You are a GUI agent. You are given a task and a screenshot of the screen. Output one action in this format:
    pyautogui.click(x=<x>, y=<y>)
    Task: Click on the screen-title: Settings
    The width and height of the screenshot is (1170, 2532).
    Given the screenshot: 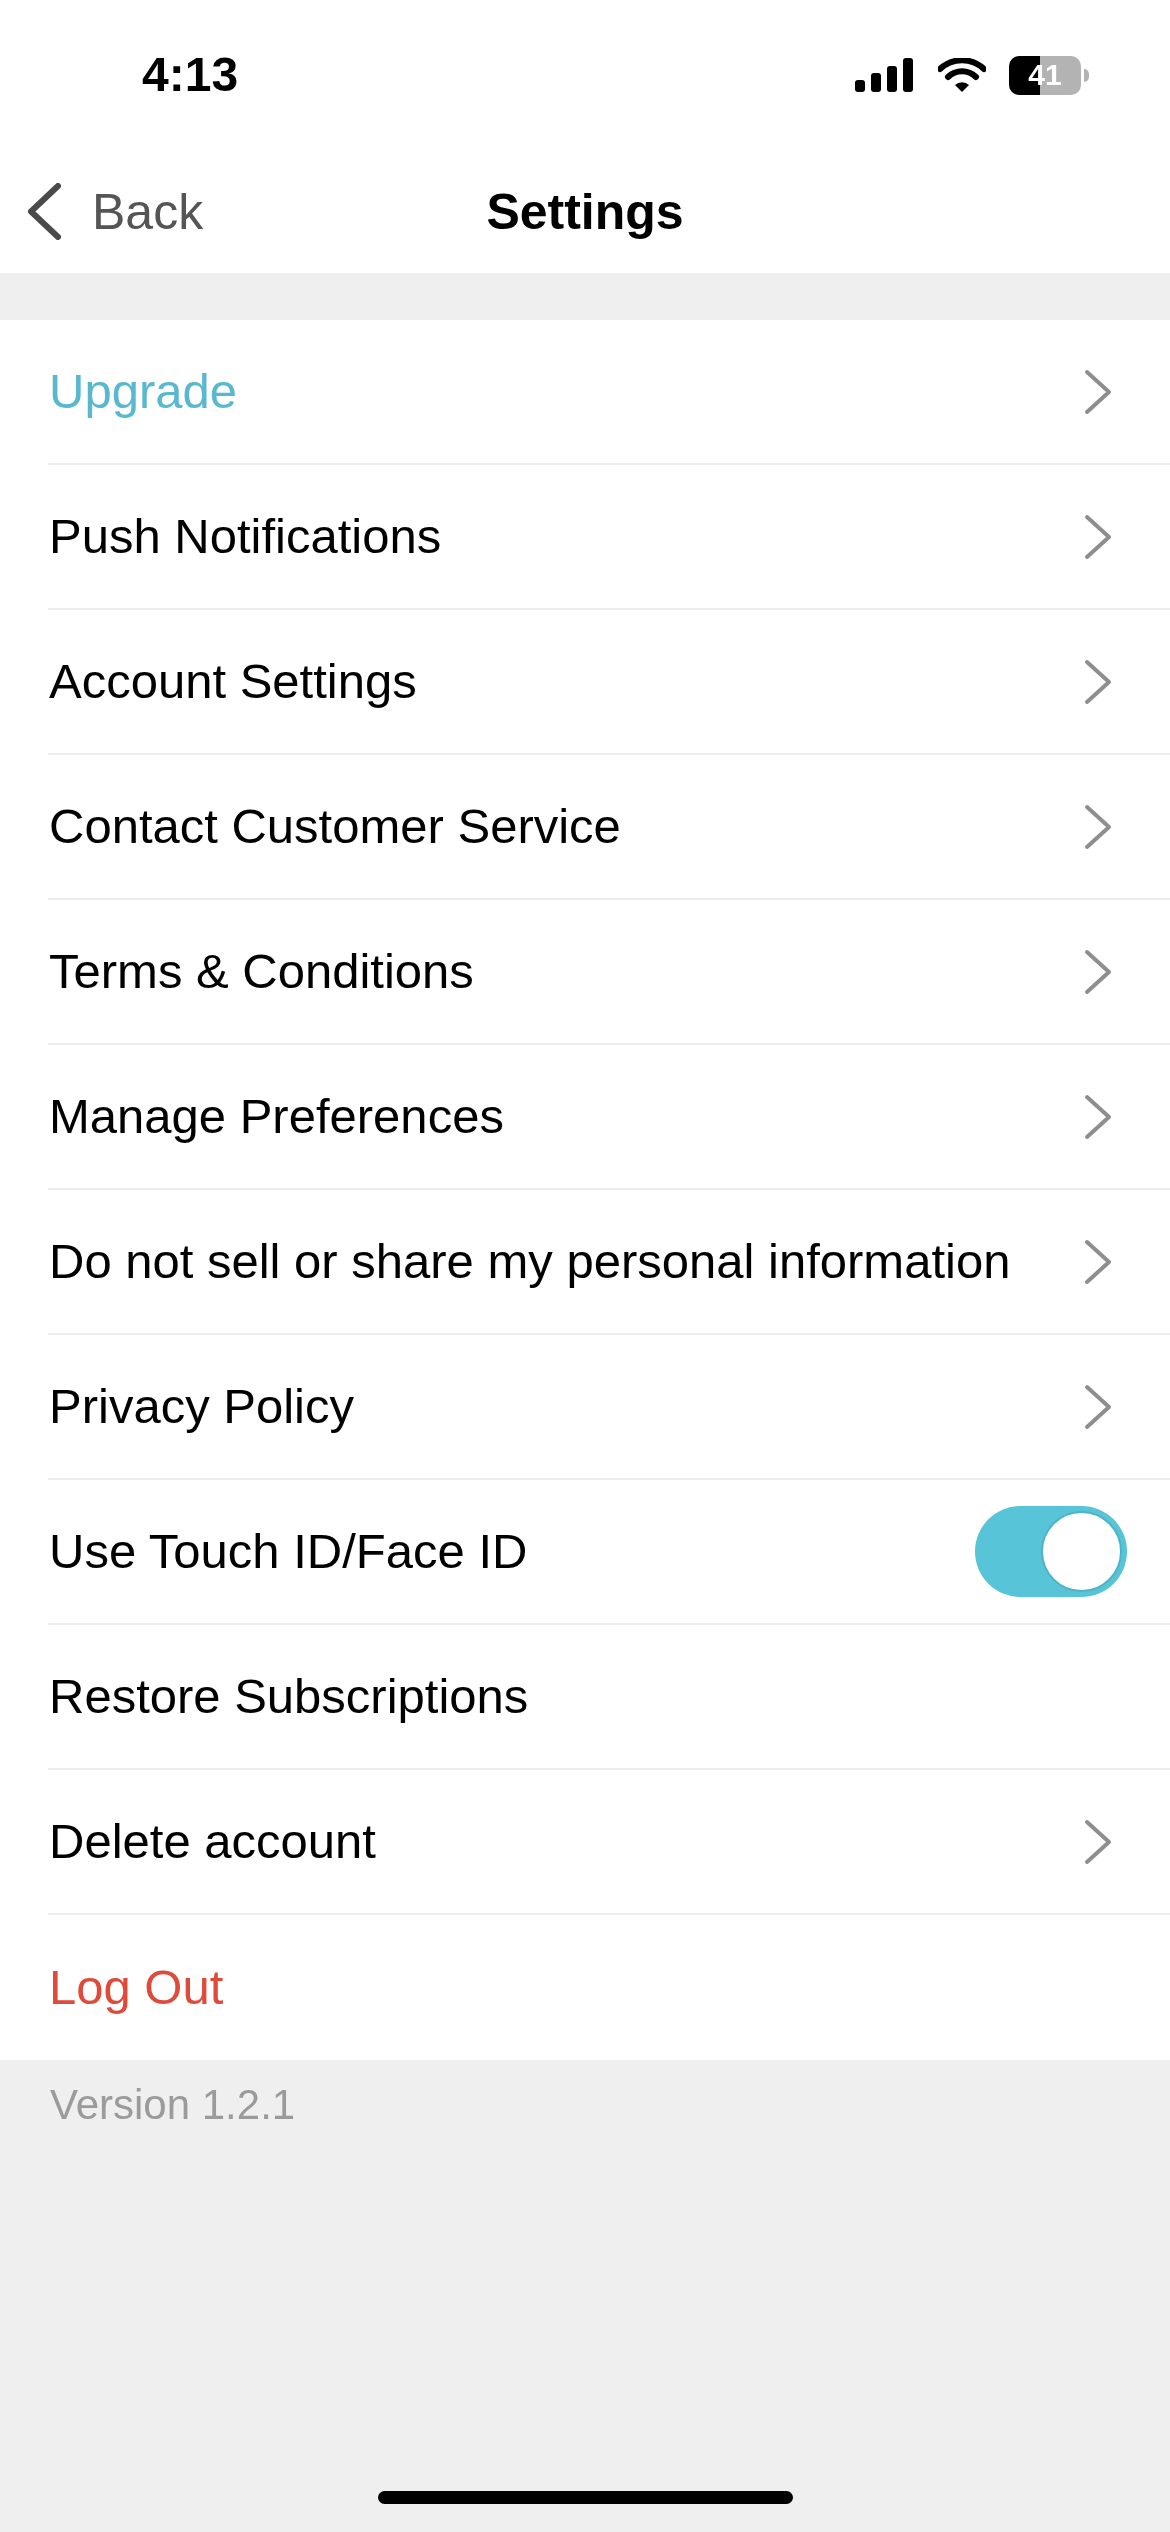 What is the action you would take?
    pyautogui.click(x=585, y=211)
    